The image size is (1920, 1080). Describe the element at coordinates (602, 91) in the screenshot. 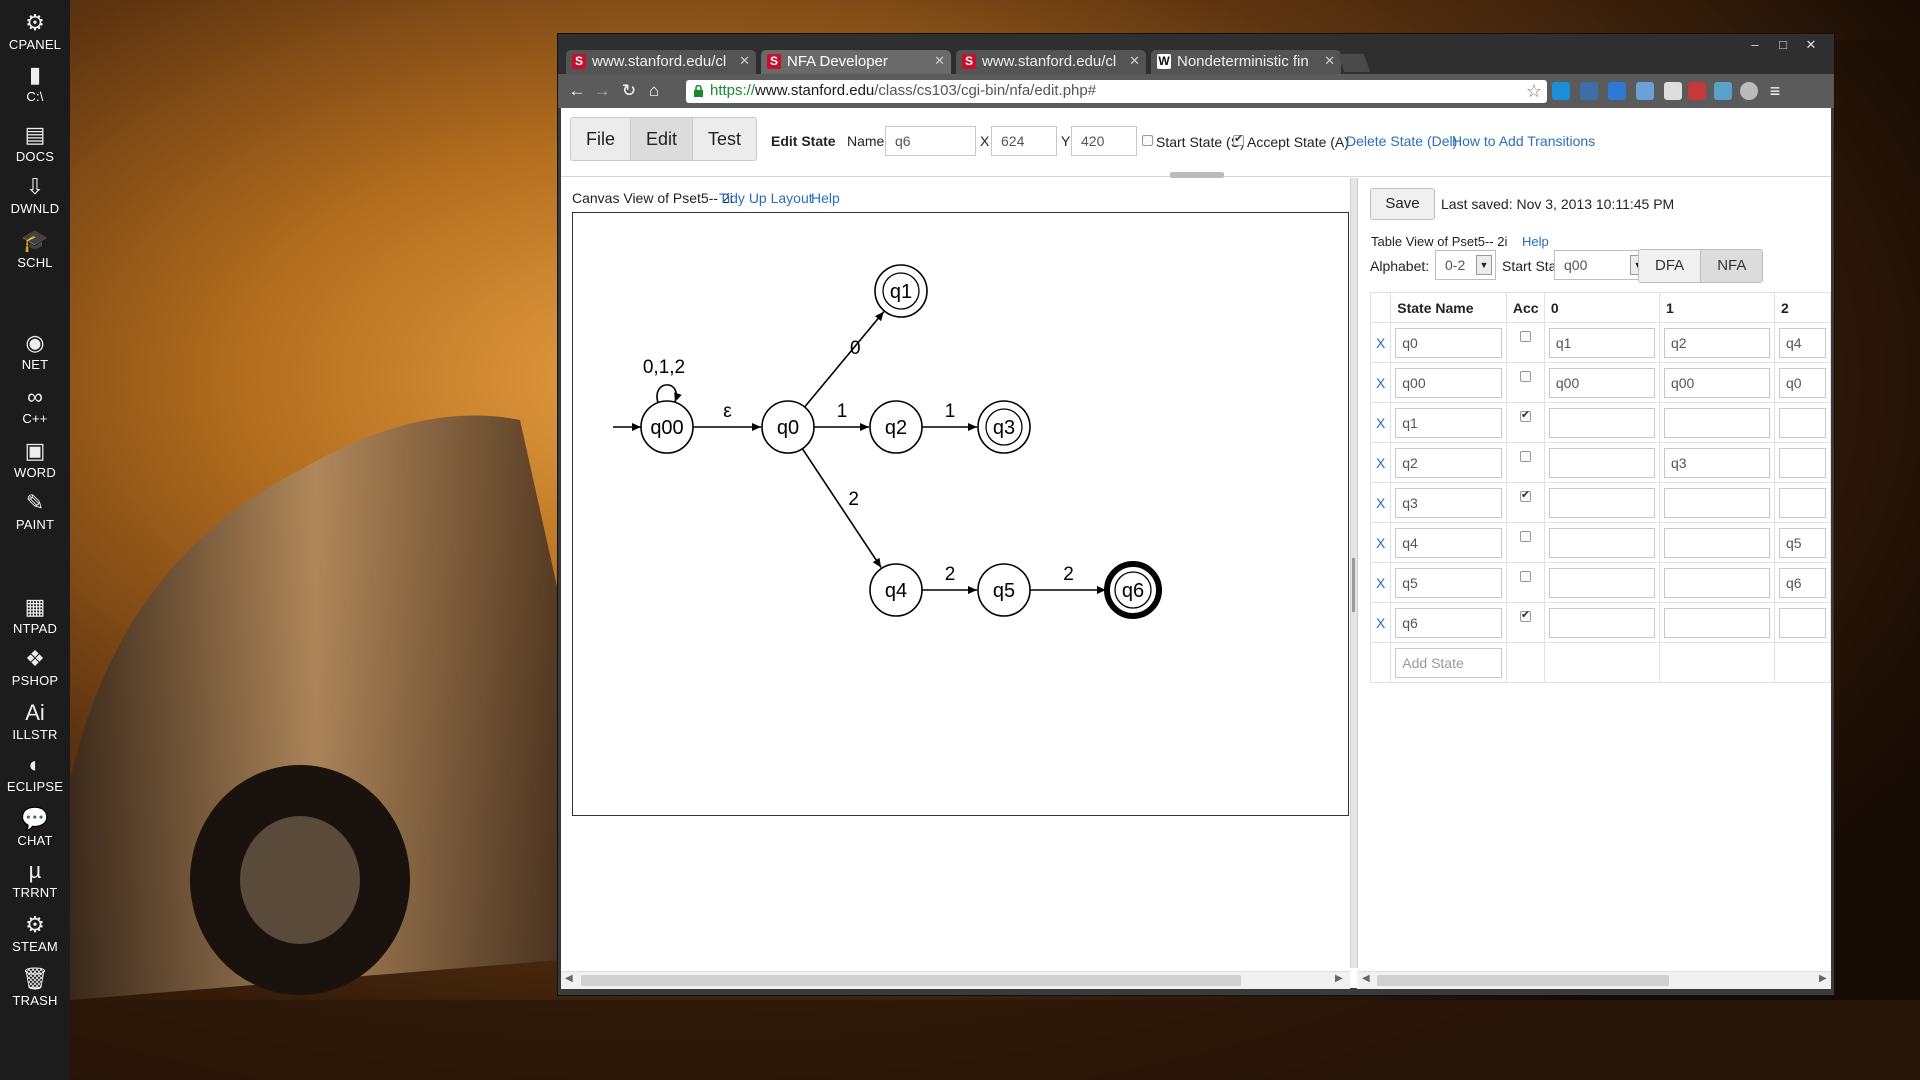

I see `forward-icon: →` at that location.